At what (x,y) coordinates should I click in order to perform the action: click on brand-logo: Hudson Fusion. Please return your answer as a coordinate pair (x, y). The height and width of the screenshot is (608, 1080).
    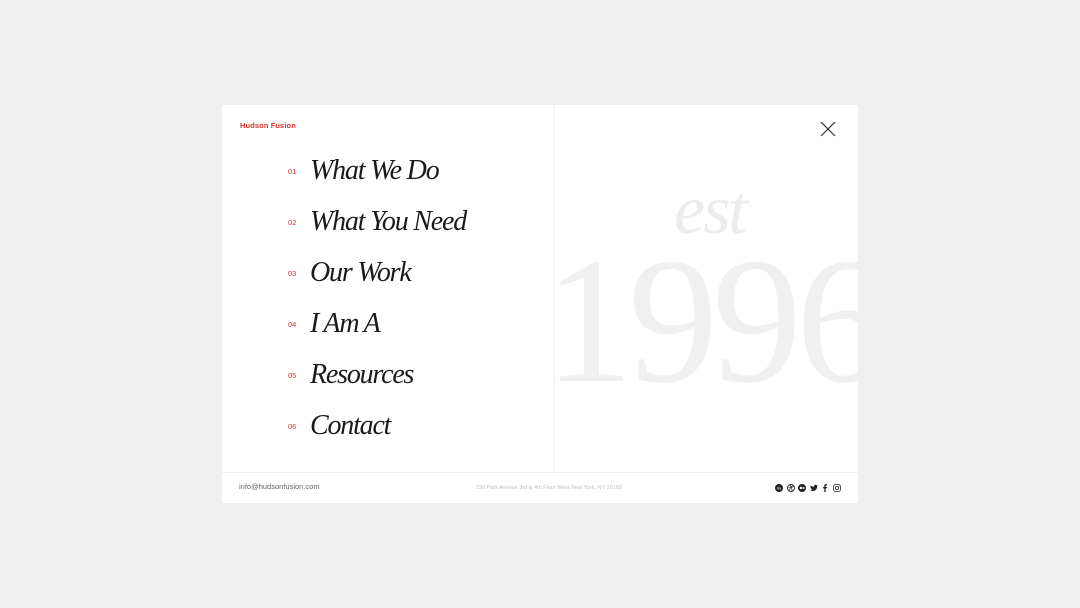
    Looking at the image, I should click on (268, 125).